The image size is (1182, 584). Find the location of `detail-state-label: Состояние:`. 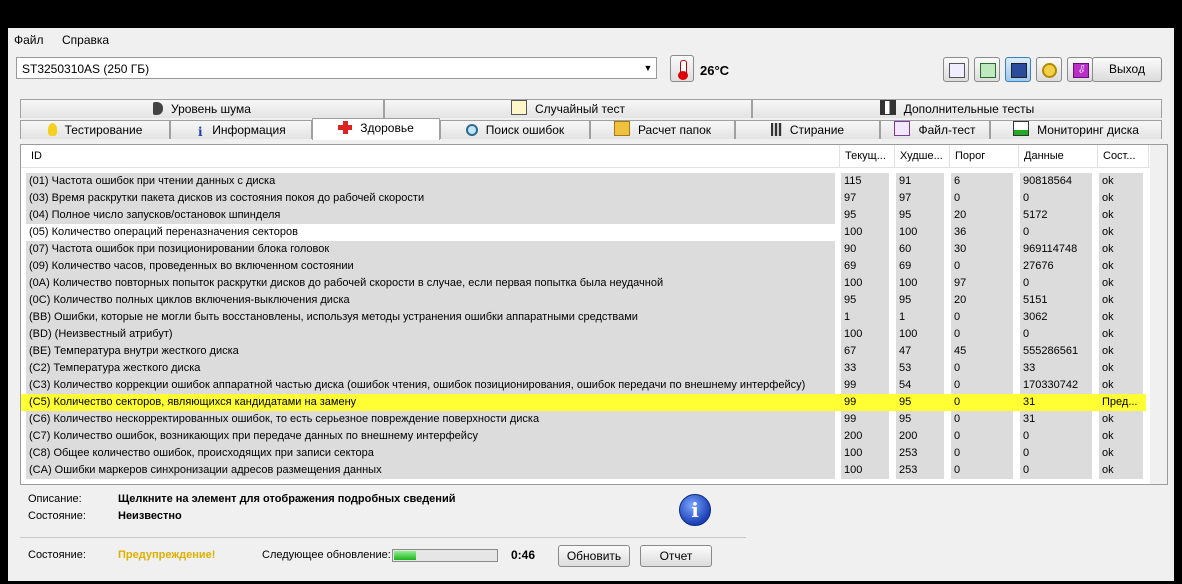

detail-state-label: Состояние: is located at coordinates (57, 516).